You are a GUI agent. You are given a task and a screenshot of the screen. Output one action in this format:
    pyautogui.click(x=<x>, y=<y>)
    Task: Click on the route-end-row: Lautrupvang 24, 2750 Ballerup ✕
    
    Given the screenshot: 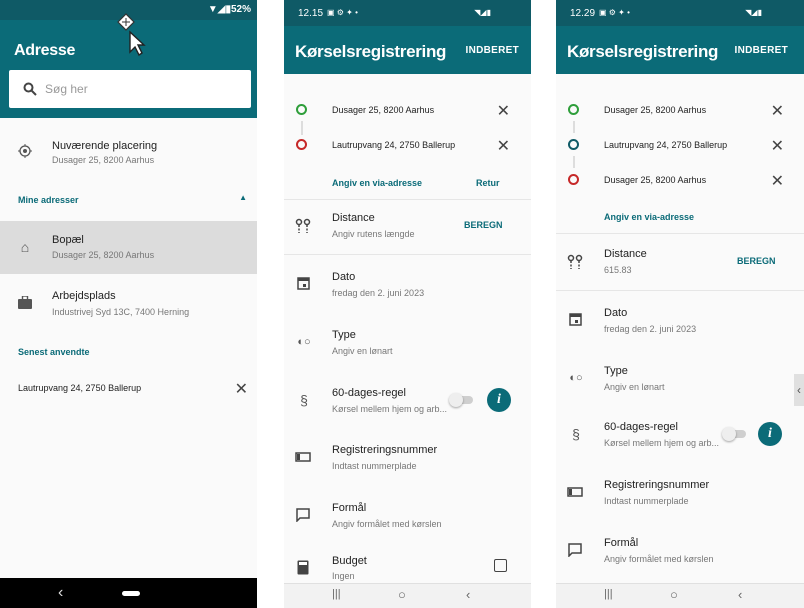 What is the action you would take?
    pyautogui.click(x=407, y=145)
    